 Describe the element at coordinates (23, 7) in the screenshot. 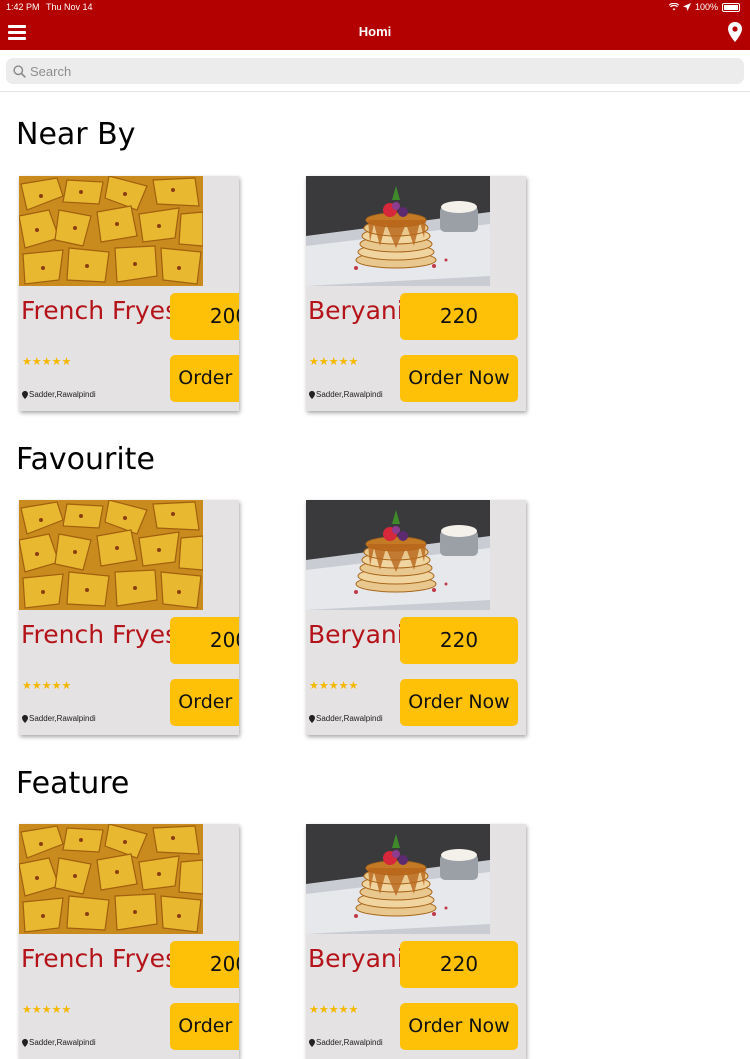

I see `status-time: 1:42 PM` at that location.